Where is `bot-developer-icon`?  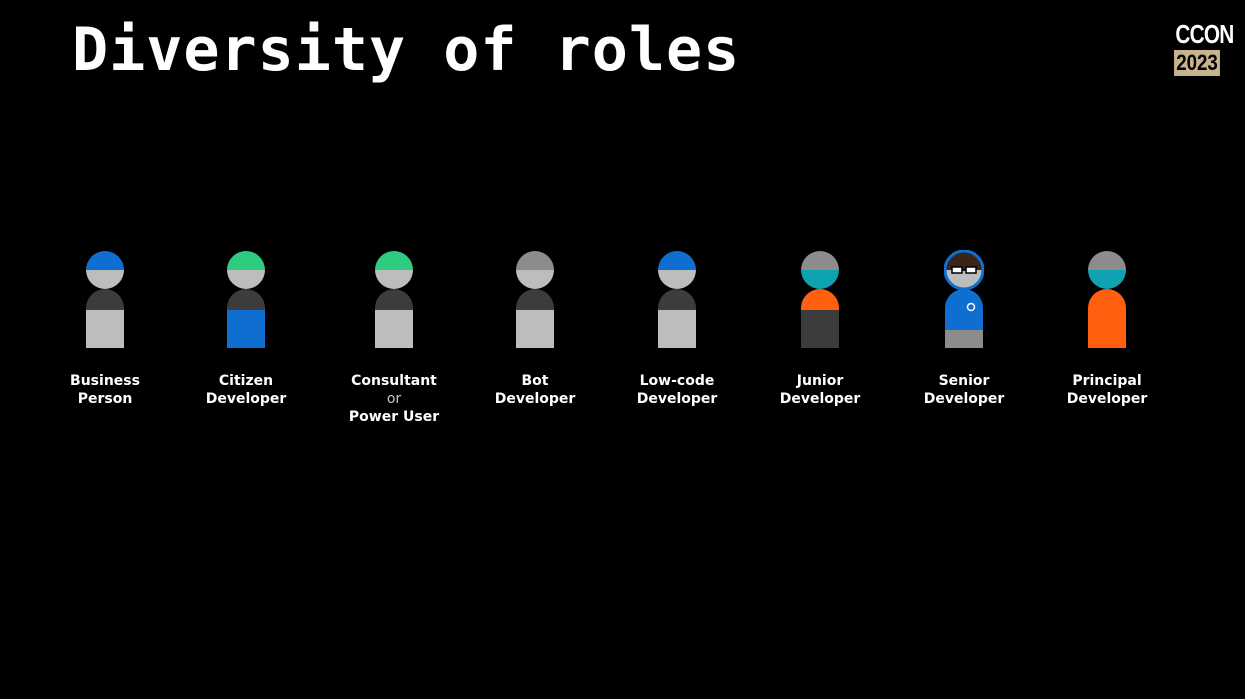 bot-developer-icon is located at coordinates (535, 299).